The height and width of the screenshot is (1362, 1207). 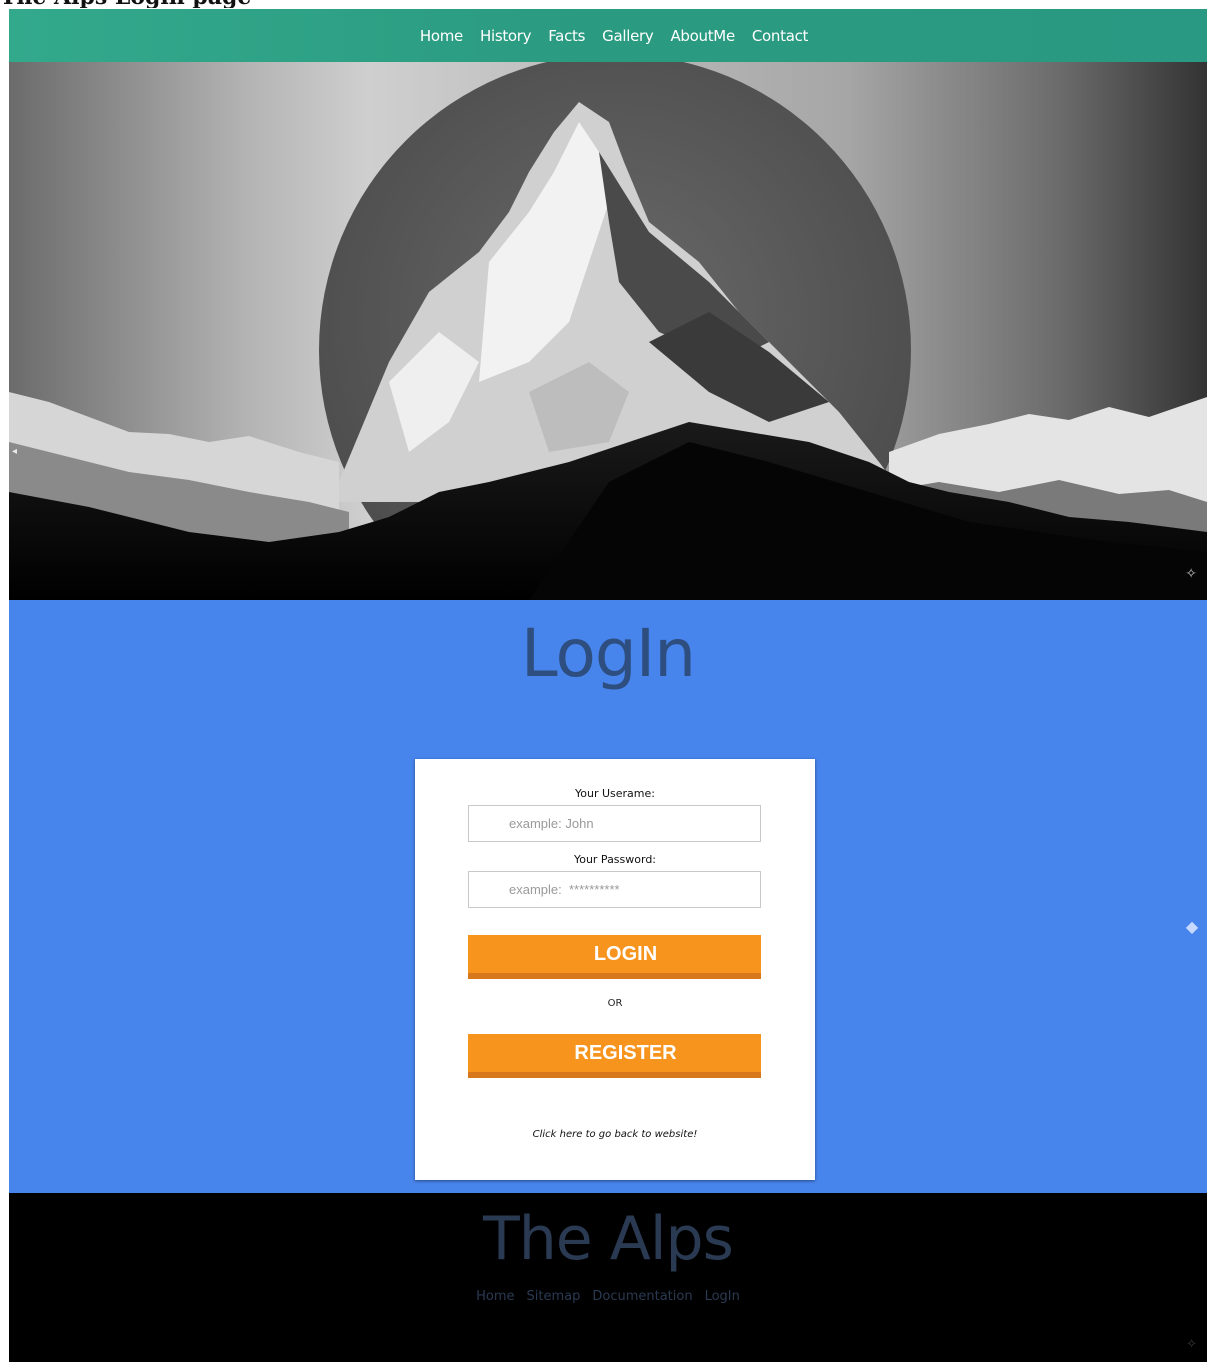 I want to click on login-button: LOGIN, so click(x=614, y=957).